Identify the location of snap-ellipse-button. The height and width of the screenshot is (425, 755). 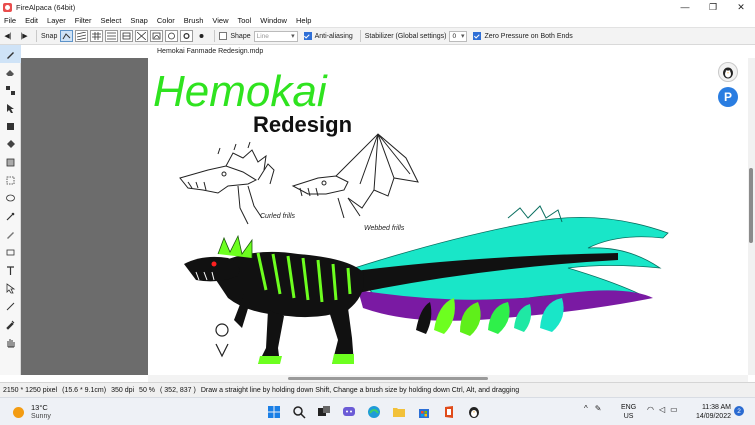
(172, 36).